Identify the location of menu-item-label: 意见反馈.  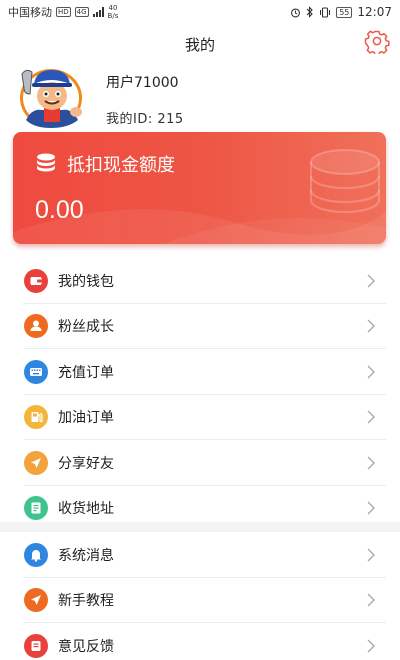
(86, 646).